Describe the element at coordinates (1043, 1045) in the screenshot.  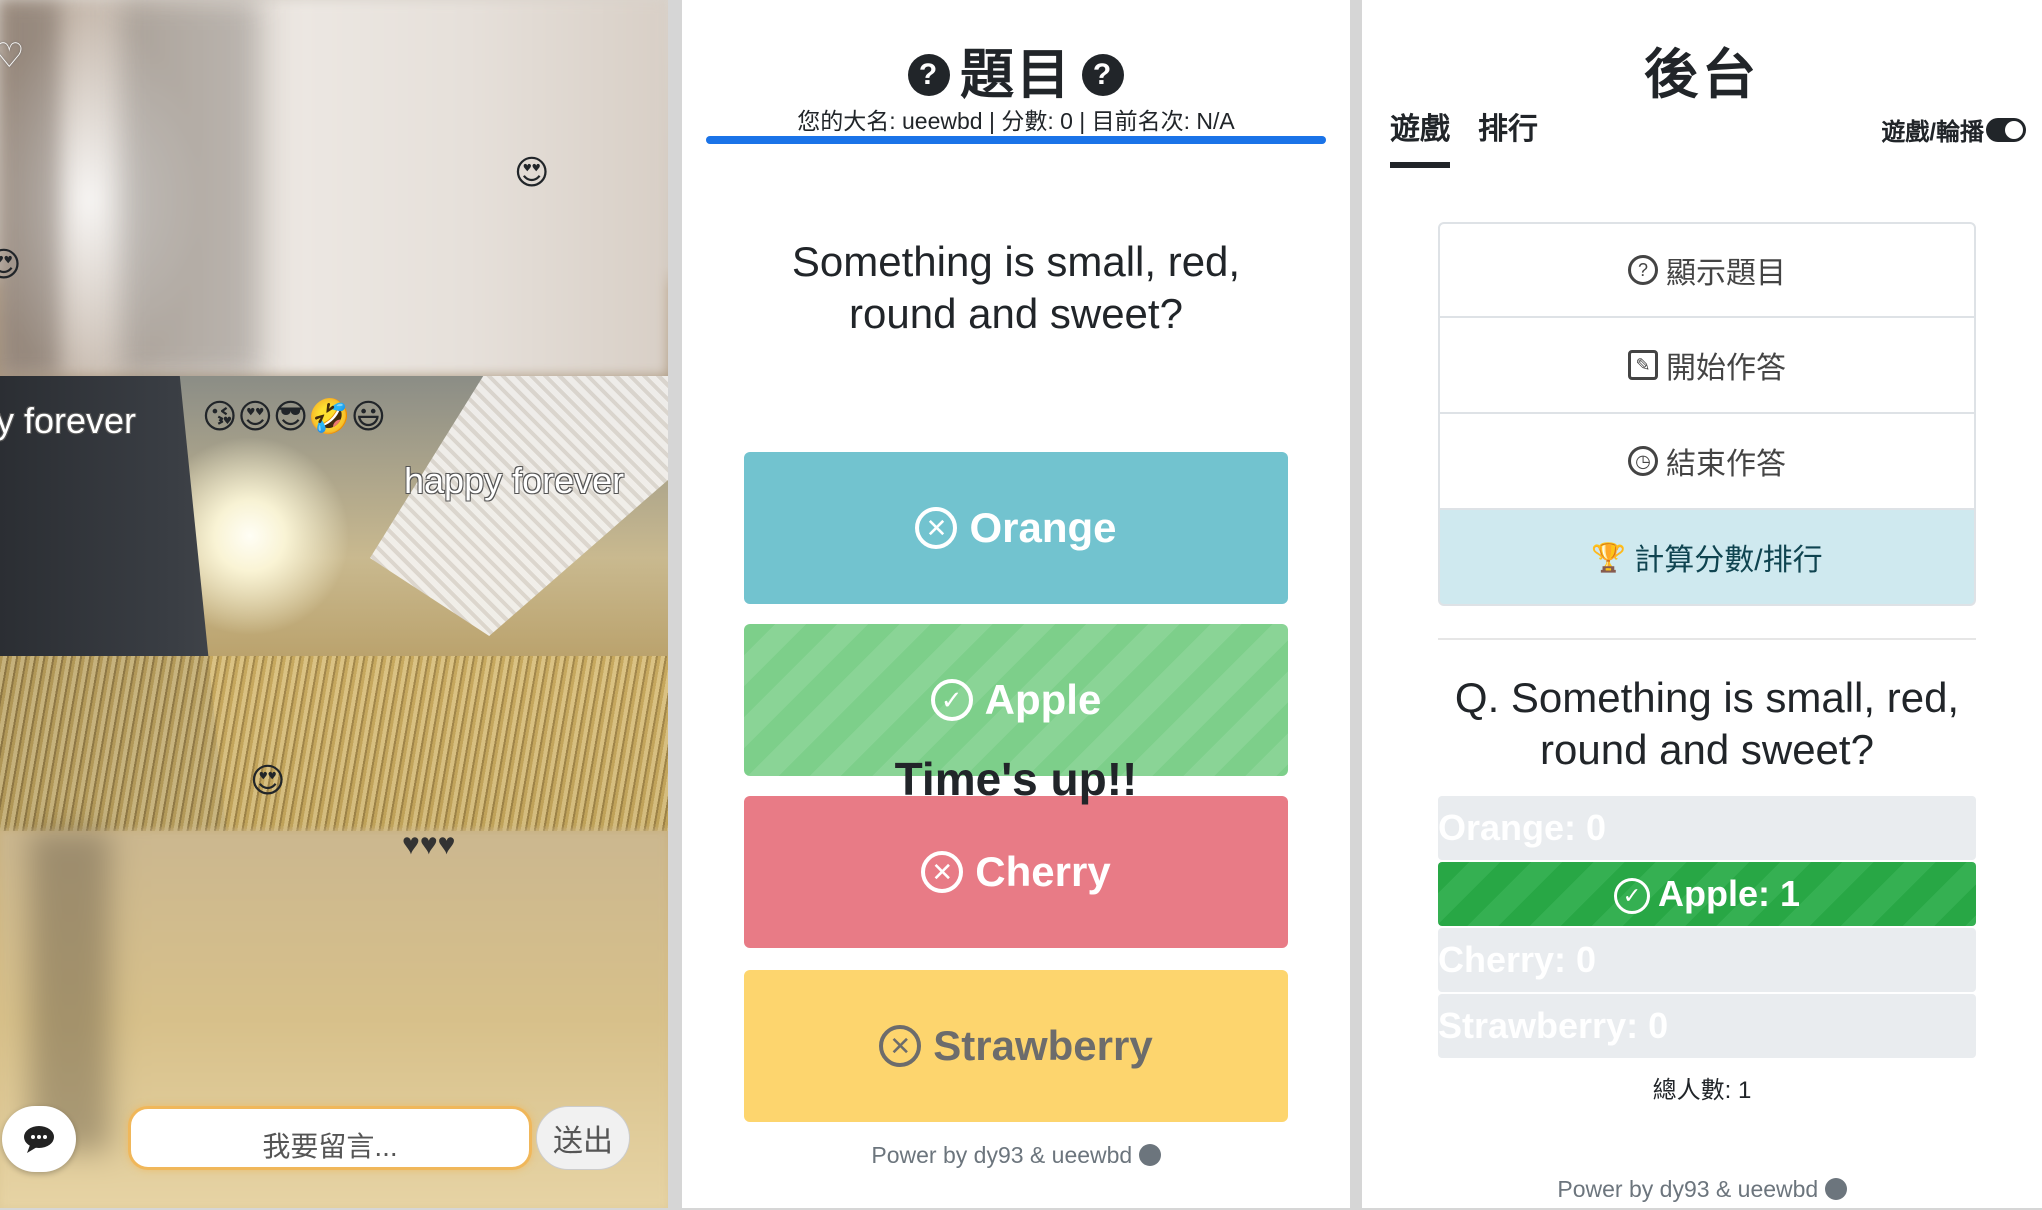
I see `option-label: Strawberry` at that location.